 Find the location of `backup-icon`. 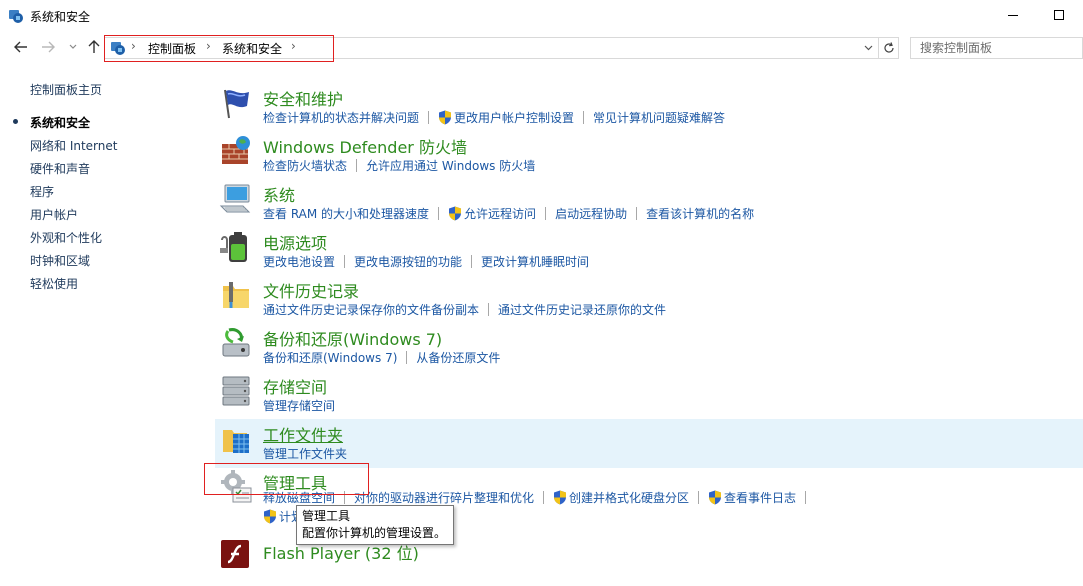

backup-icon is located at coordinates (236, 342).